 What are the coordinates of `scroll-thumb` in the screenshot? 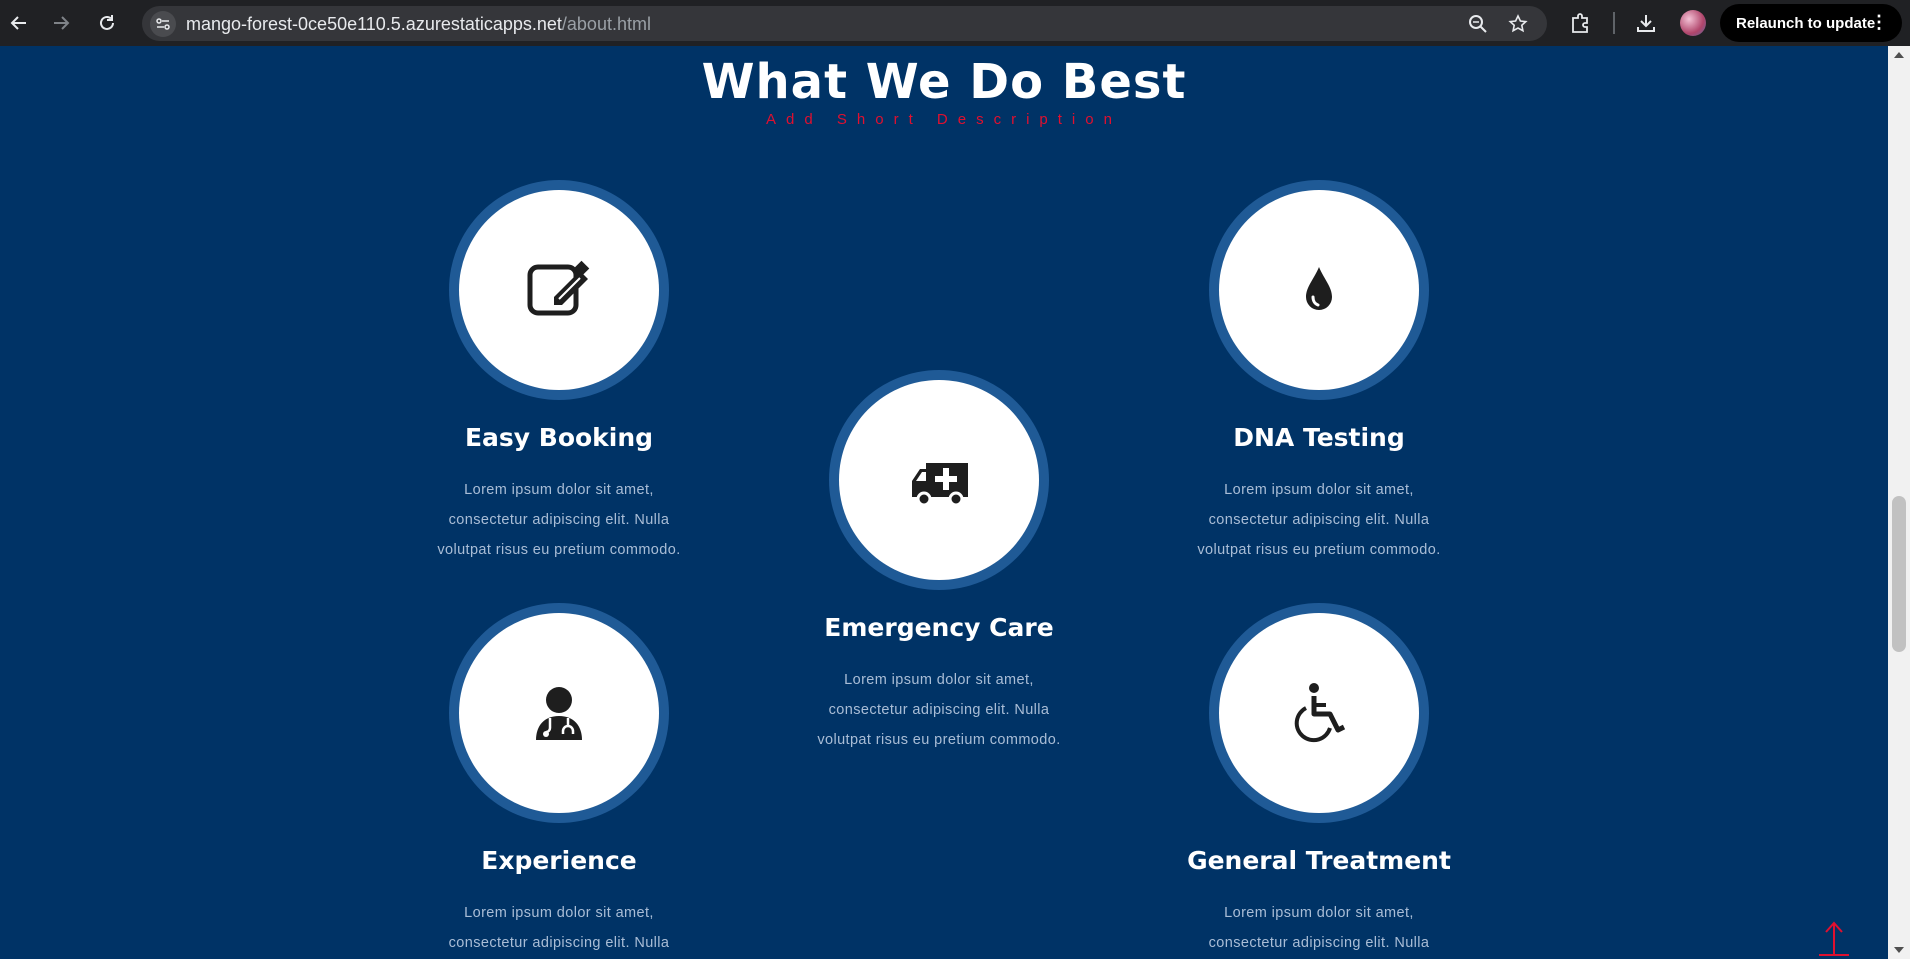 It's located at (1899, 574).